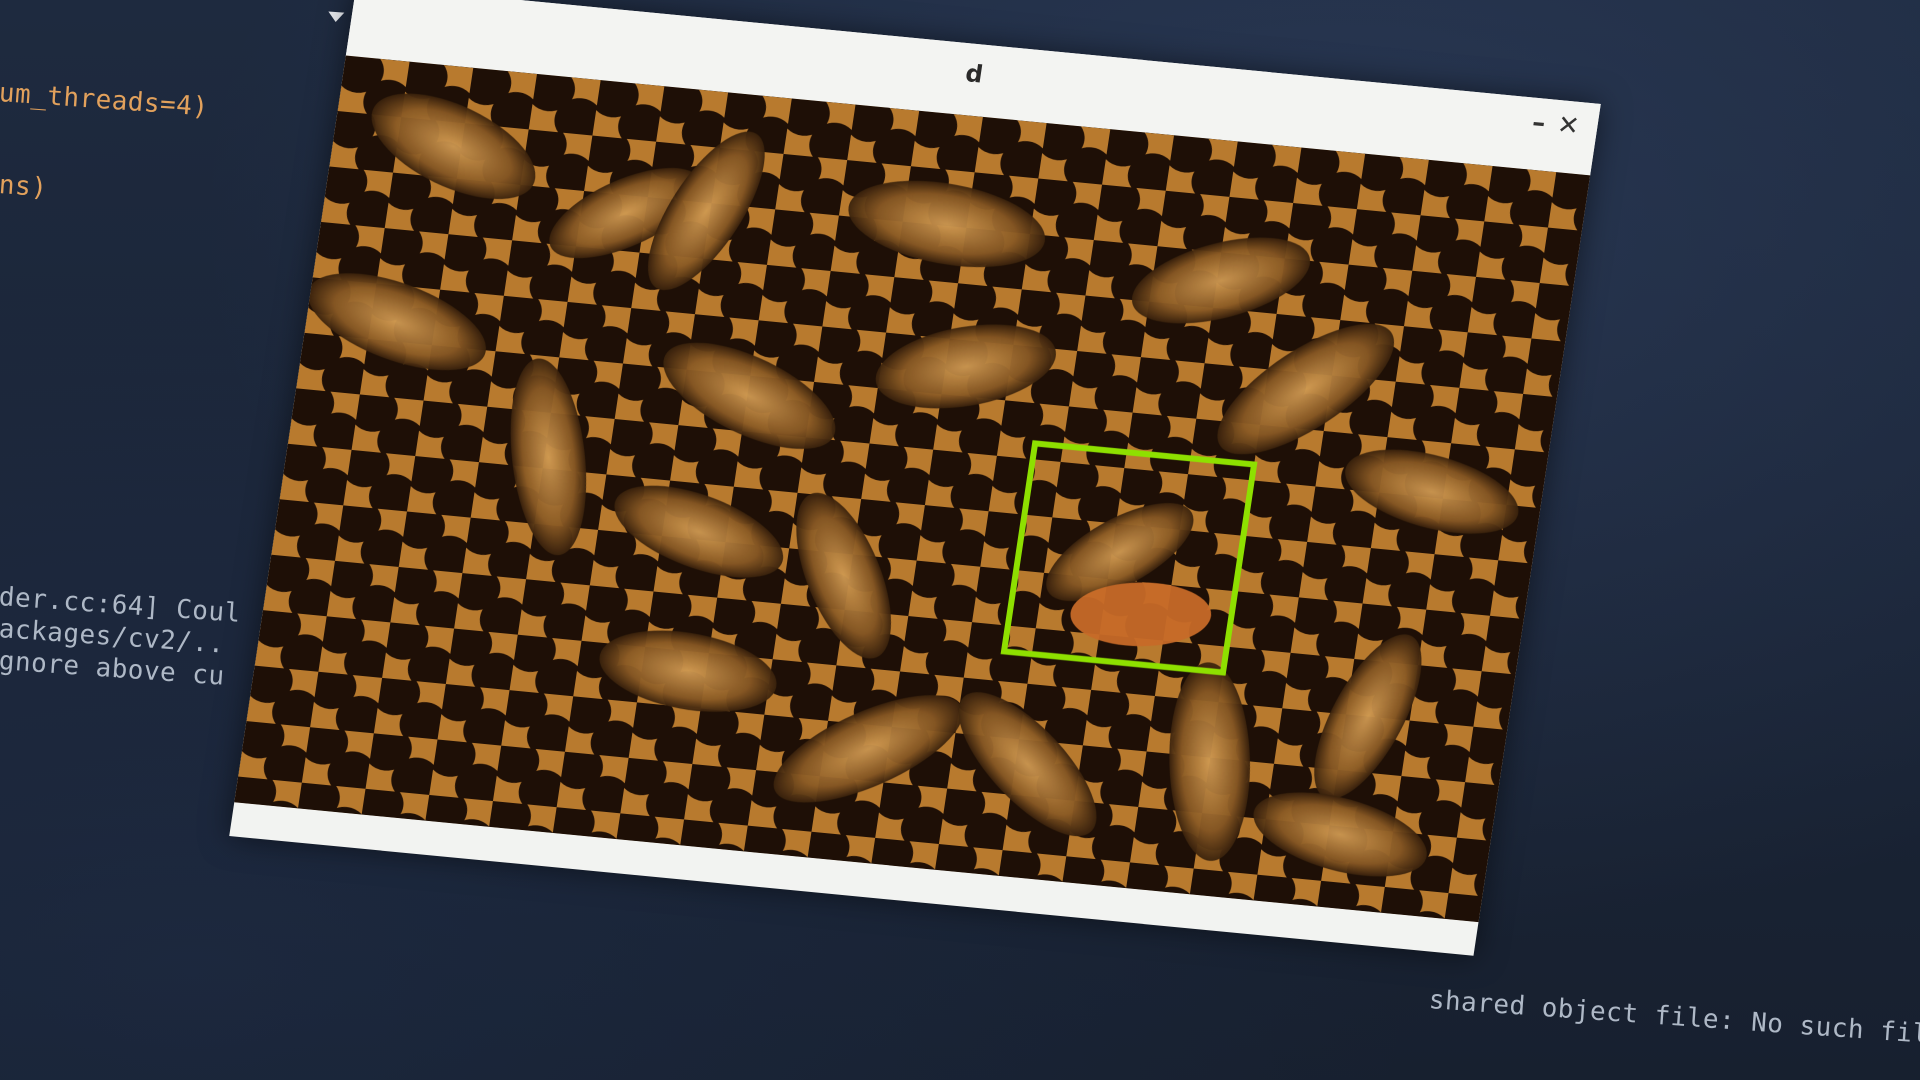 The width and height of the screenshot is (1920, 1080). What do you see at coordinates (1538, 123) in the screenshot?
I see `minimize-icon: –` at bounding box center [1538, 123].